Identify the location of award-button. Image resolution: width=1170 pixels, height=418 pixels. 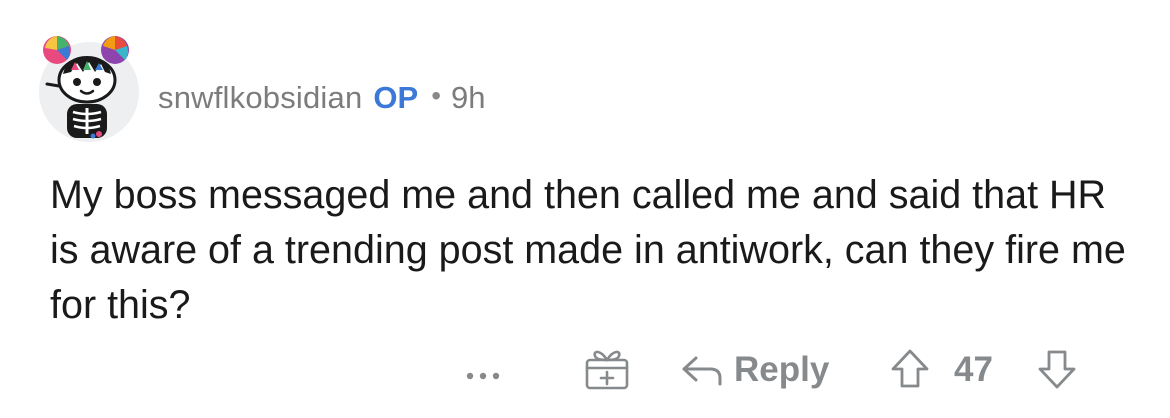
(607, 369).